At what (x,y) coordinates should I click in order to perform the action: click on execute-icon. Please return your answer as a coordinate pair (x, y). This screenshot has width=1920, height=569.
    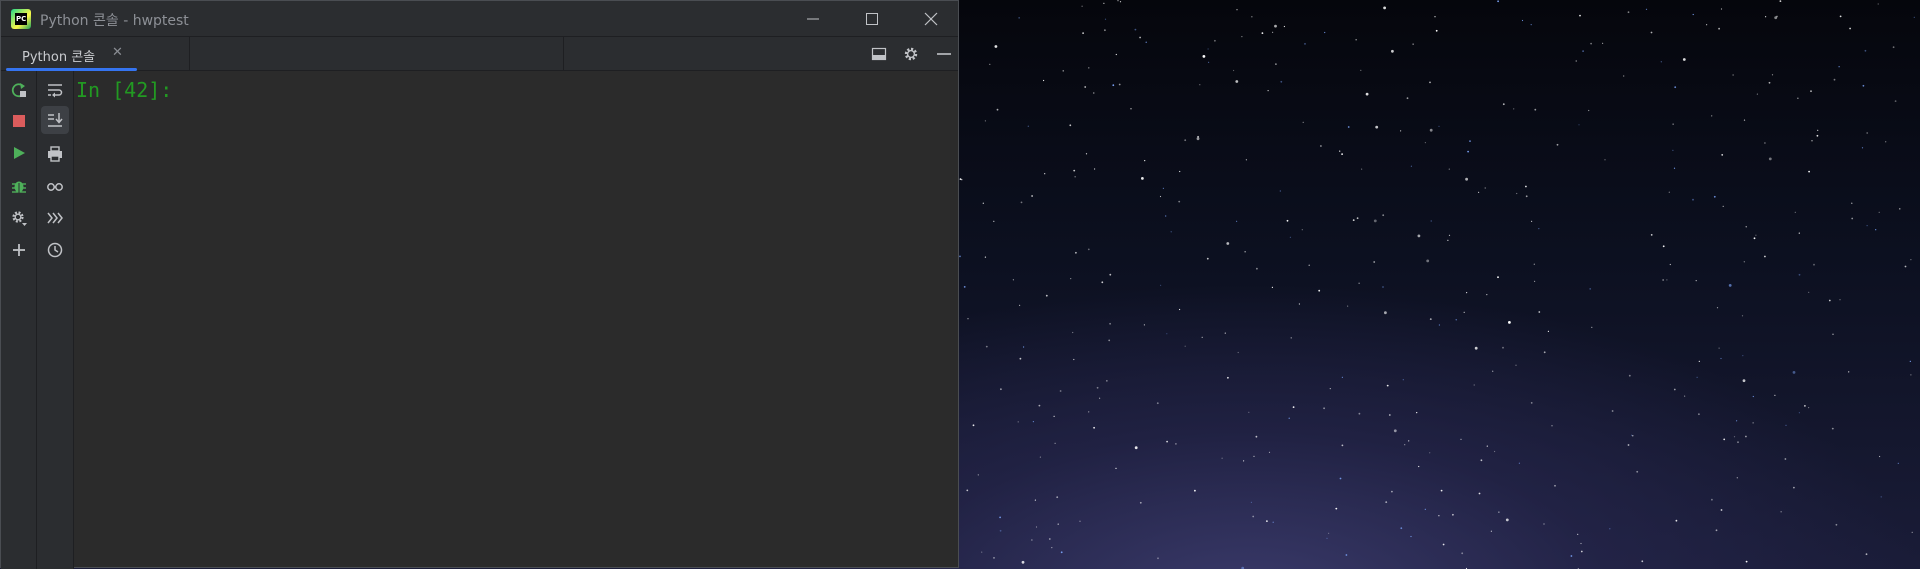
    Looking at the image, I should click on (55, 218).